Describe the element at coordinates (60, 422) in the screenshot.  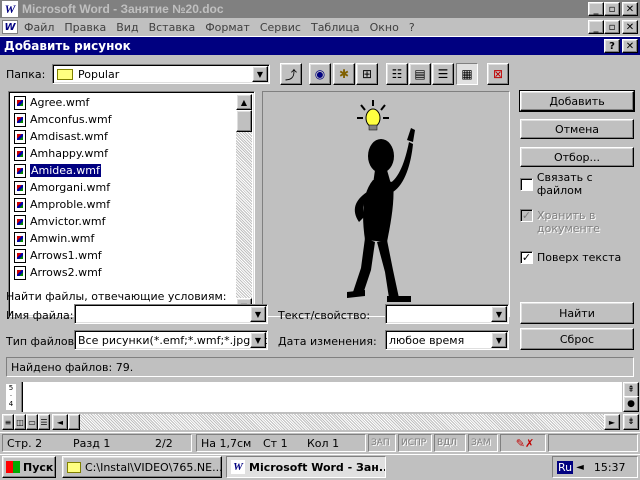
I see `hscroll-left-button: ◄` at that location.